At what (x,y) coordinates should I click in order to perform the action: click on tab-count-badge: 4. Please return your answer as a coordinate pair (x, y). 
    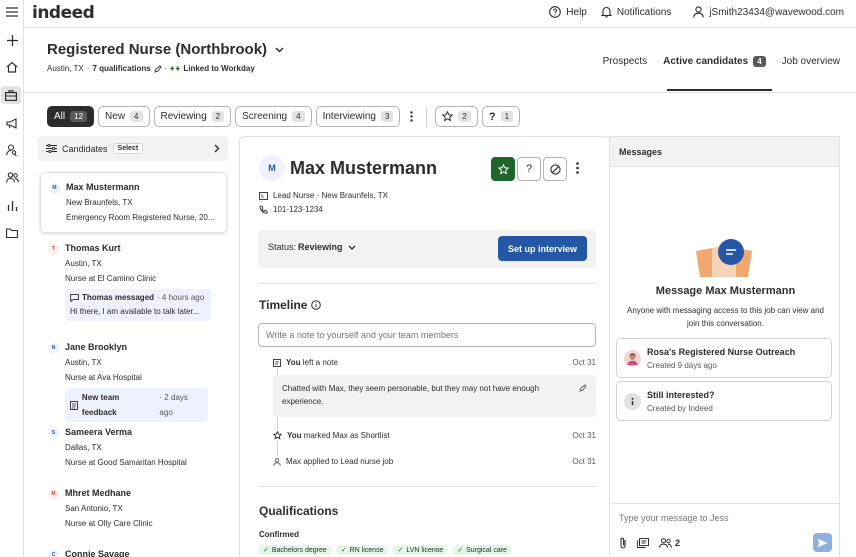
    Looking at the image, I should click on (759, 61).